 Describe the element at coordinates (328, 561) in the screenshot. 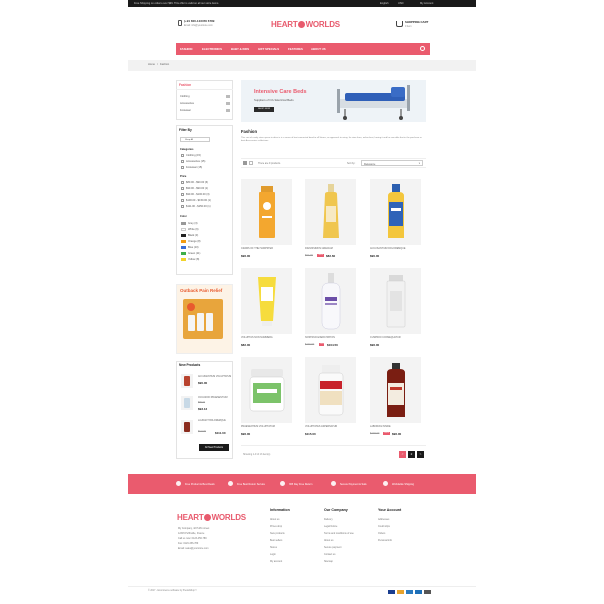

I see `footer-link: Sitemap` at that location.